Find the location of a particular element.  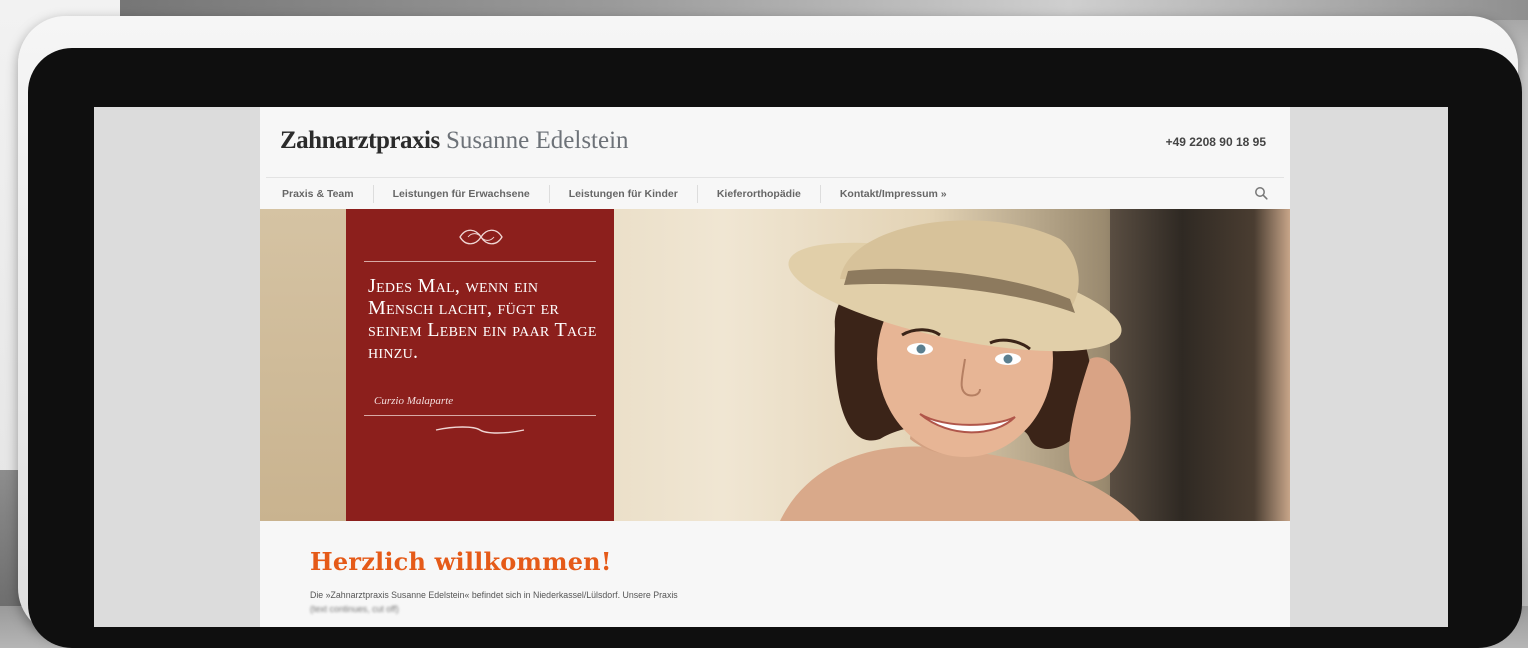

hero-photo-woman is located at coordinates (960, 370).